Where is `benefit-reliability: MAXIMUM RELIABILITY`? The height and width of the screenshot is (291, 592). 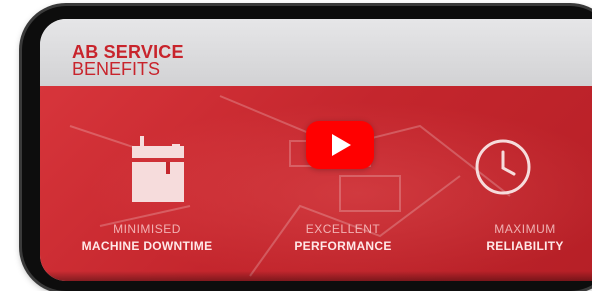
benefit-reliability: MAXIMUM RELIABILITY is located at coordinates (516, 237).